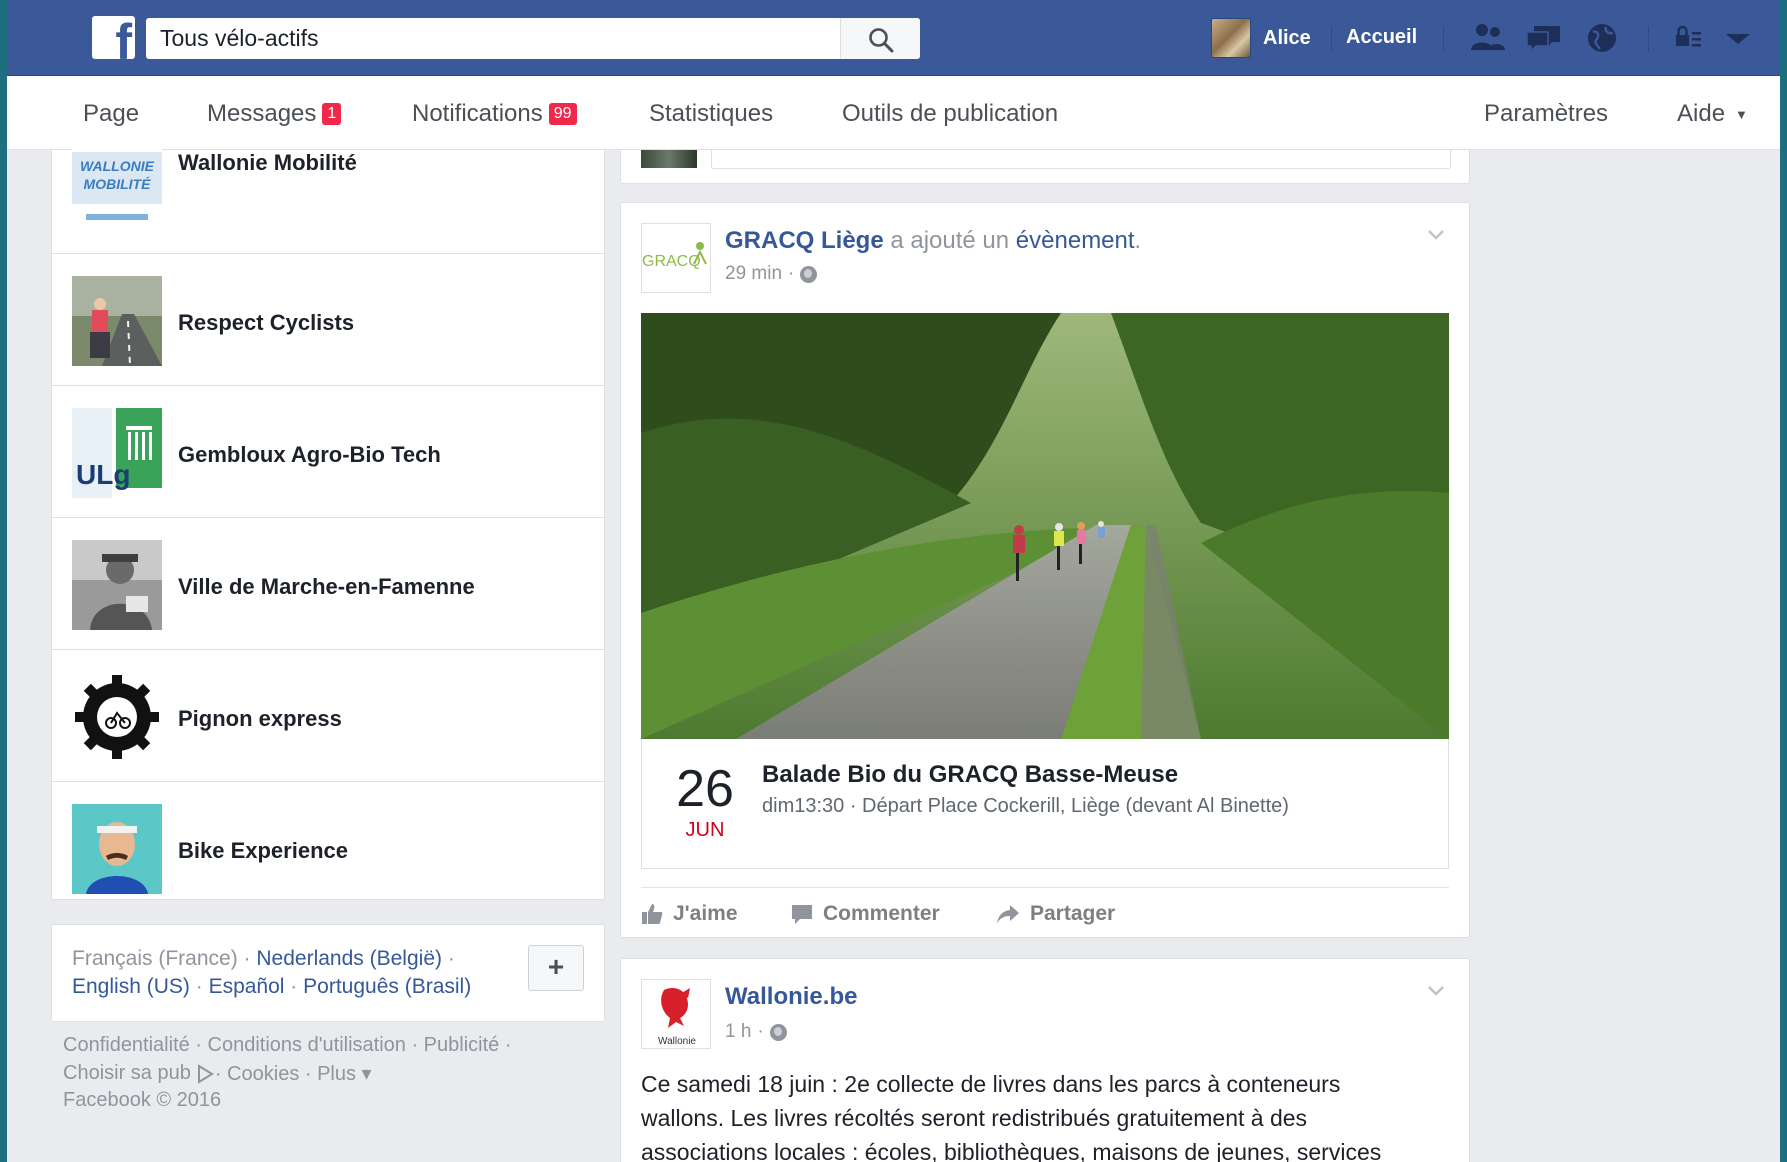 The height and width of the screenshot is (1162, 1787). I want to click on comment-icon, so click(802, 914).